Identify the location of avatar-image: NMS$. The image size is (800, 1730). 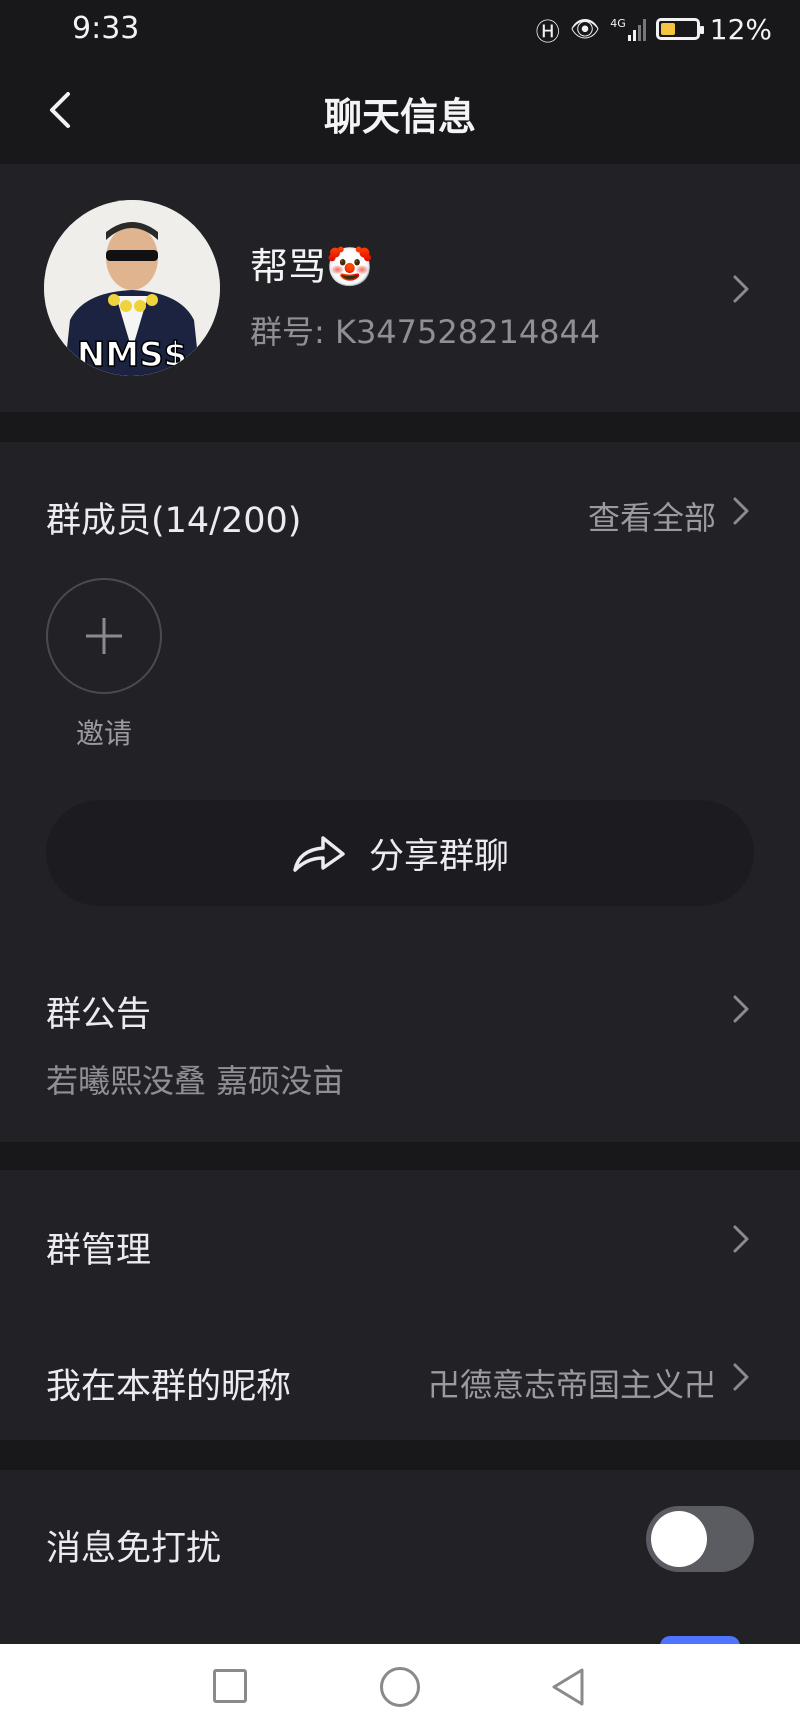
(132, 288).